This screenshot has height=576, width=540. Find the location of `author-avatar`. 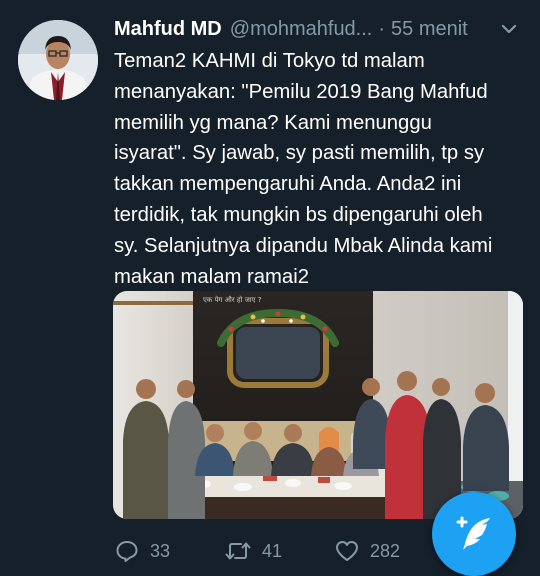

author-avatar is located at coordinates (58, 60).